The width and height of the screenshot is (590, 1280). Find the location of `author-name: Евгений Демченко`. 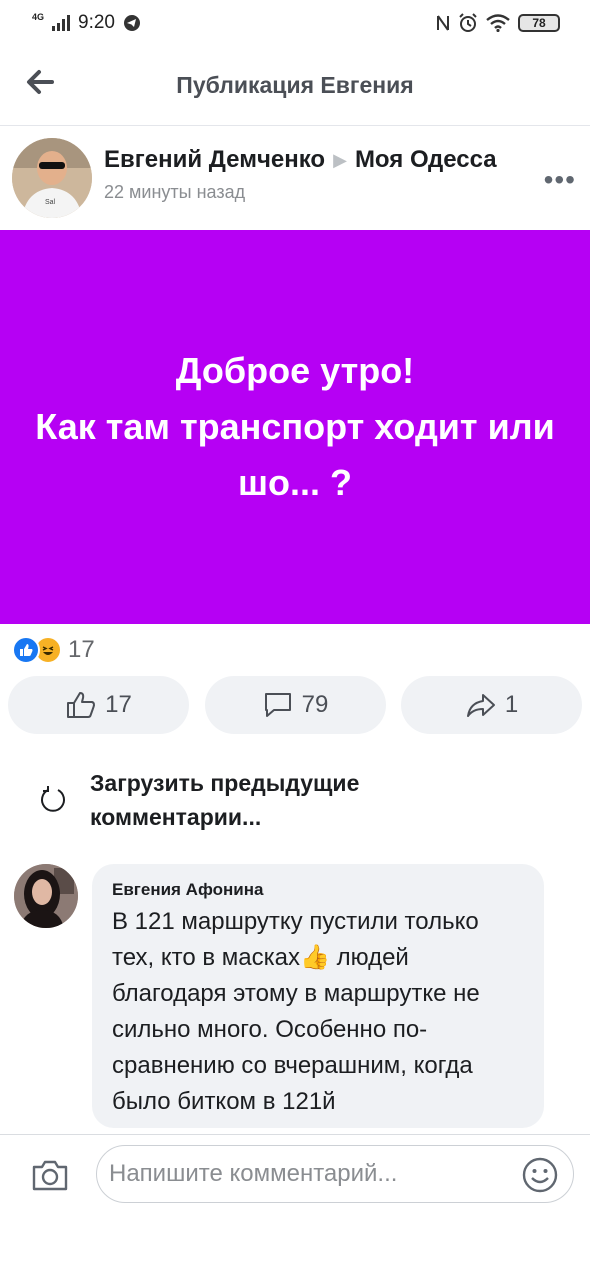

author-name: Евгений Демченко is located at coordinates (214, 160).